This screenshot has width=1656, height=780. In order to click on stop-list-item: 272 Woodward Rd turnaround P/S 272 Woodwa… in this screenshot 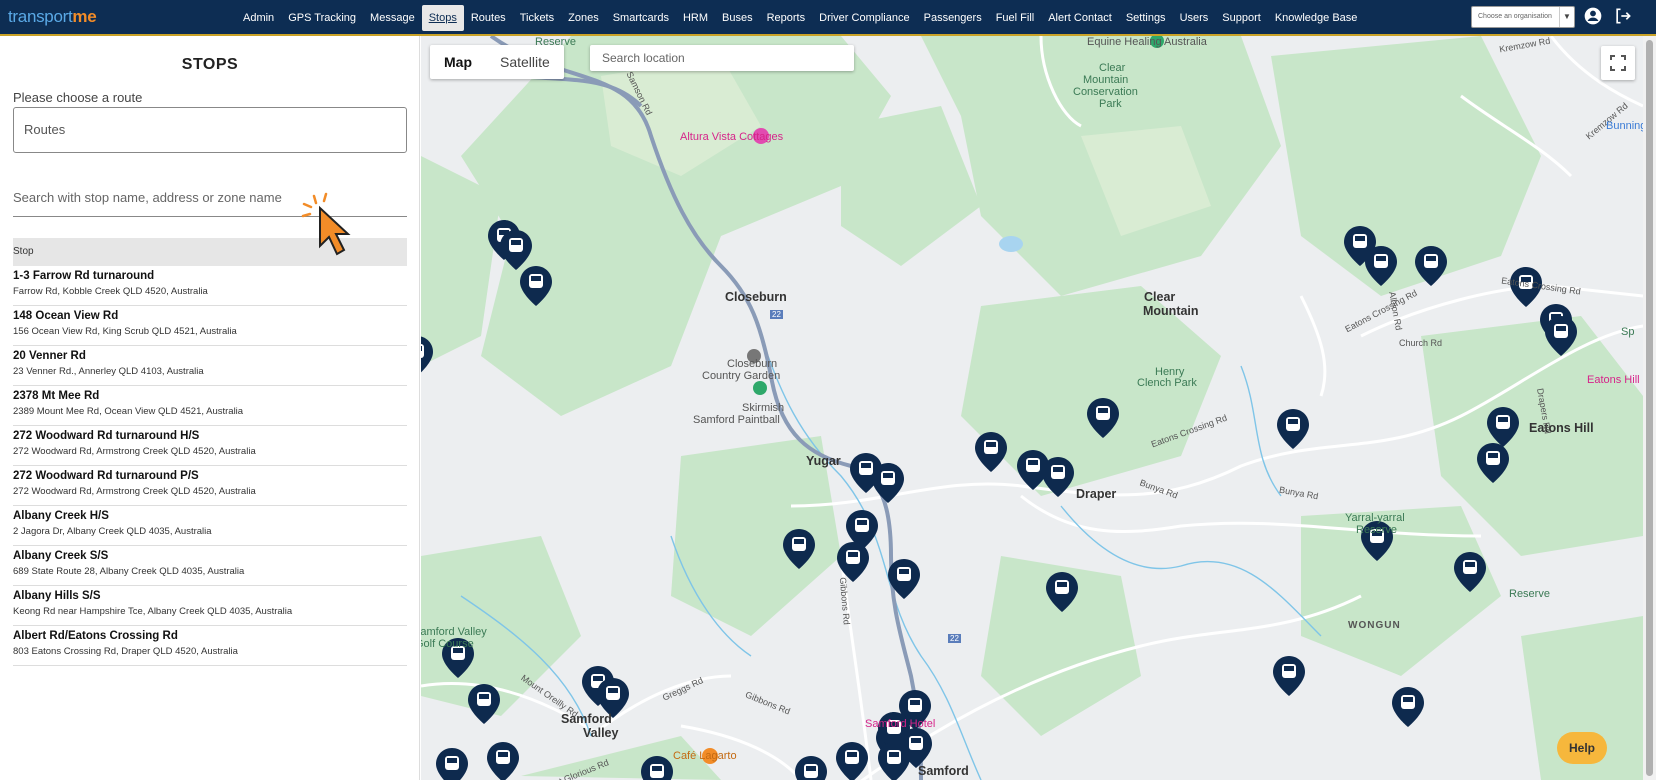, I will do `click(210, 486)`.